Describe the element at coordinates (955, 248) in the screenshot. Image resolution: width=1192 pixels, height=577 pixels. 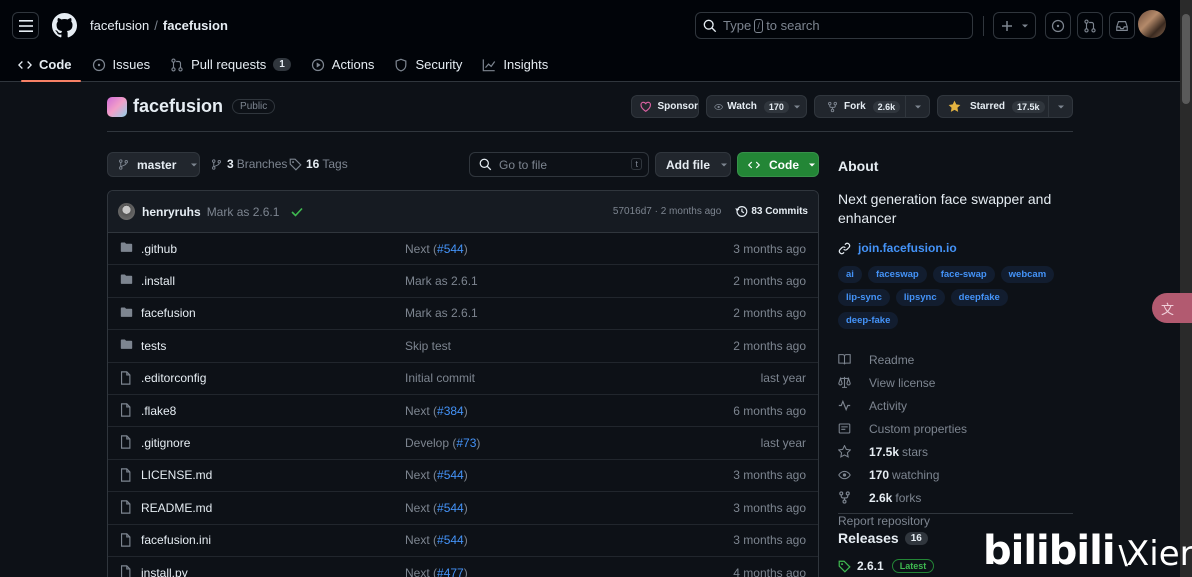
I see `homepage-link: join.facefusion.io` at that location.